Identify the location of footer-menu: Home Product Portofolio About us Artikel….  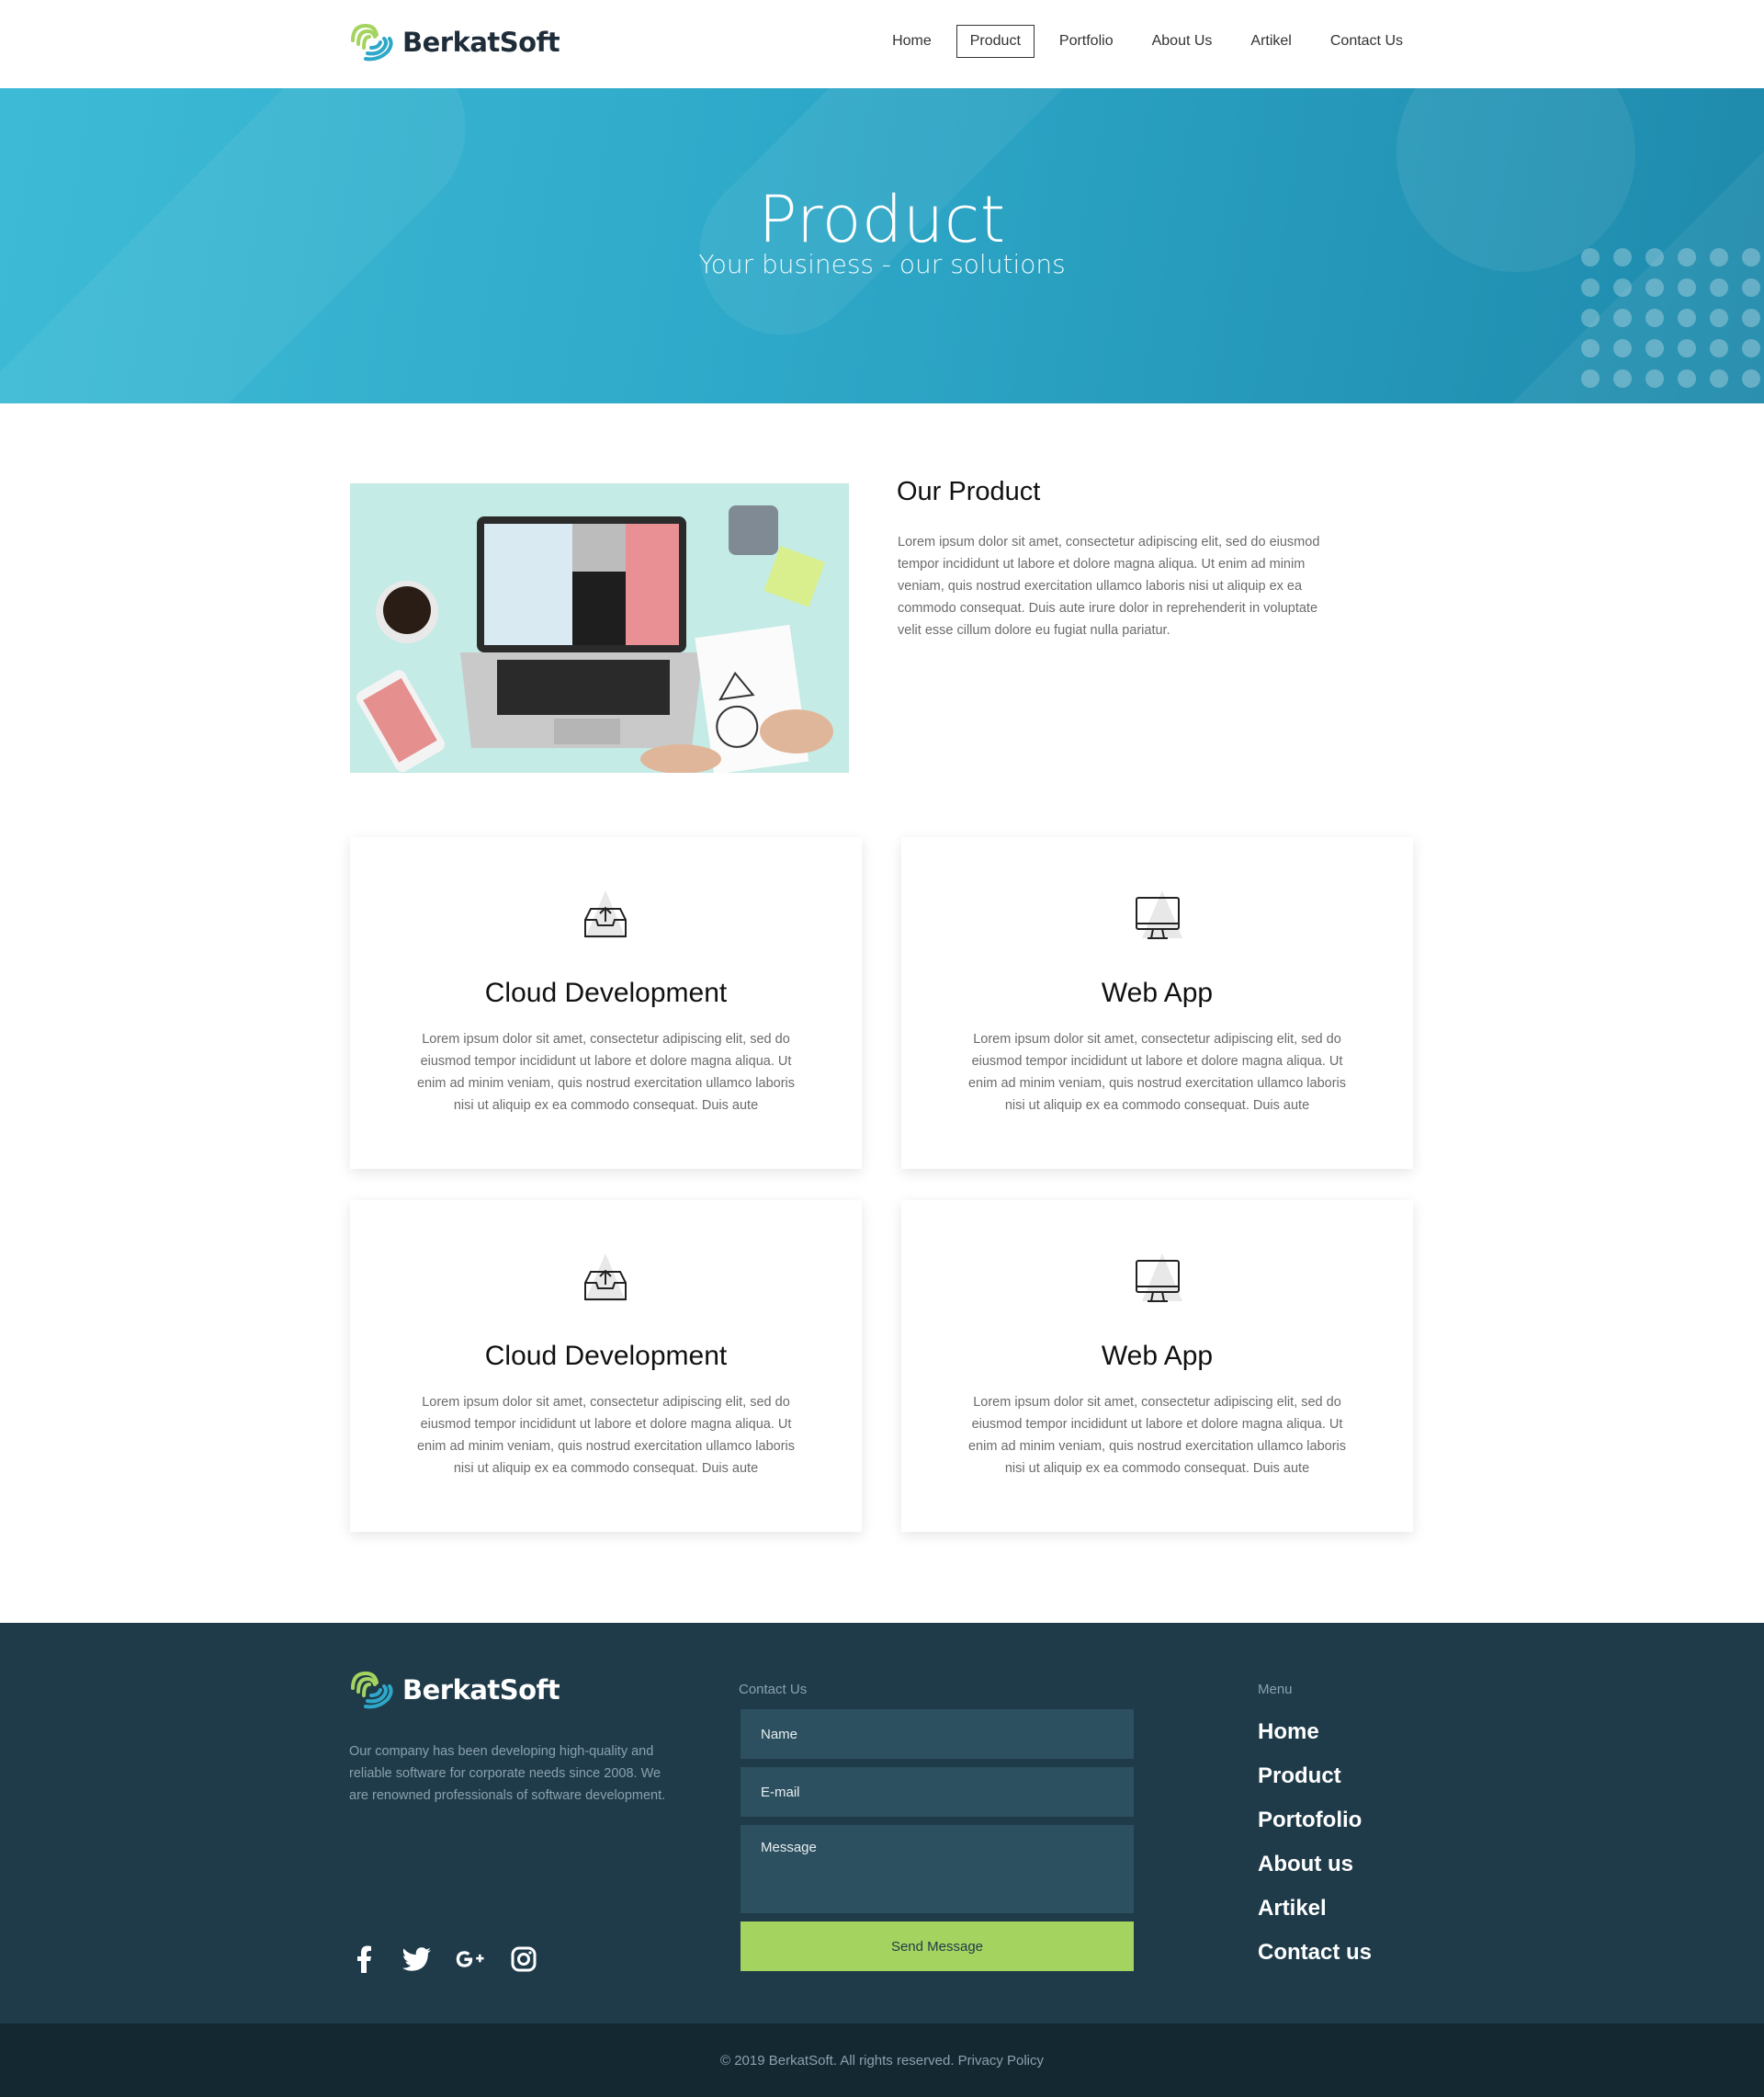
(1315, 1851).